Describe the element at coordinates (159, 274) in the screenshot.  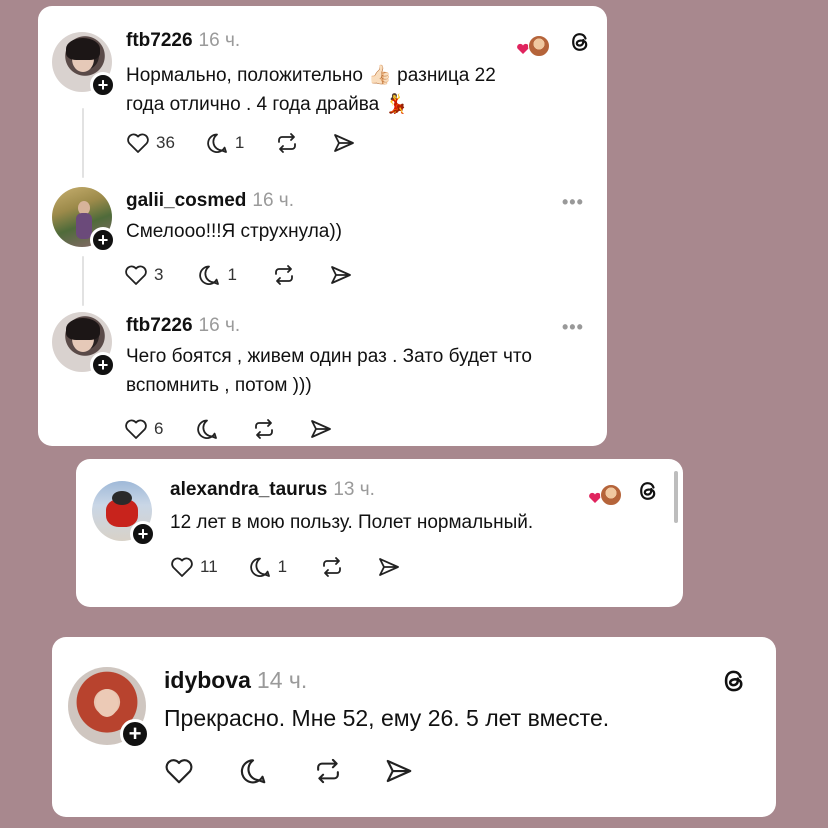
I see `like-count: 3` at that location.